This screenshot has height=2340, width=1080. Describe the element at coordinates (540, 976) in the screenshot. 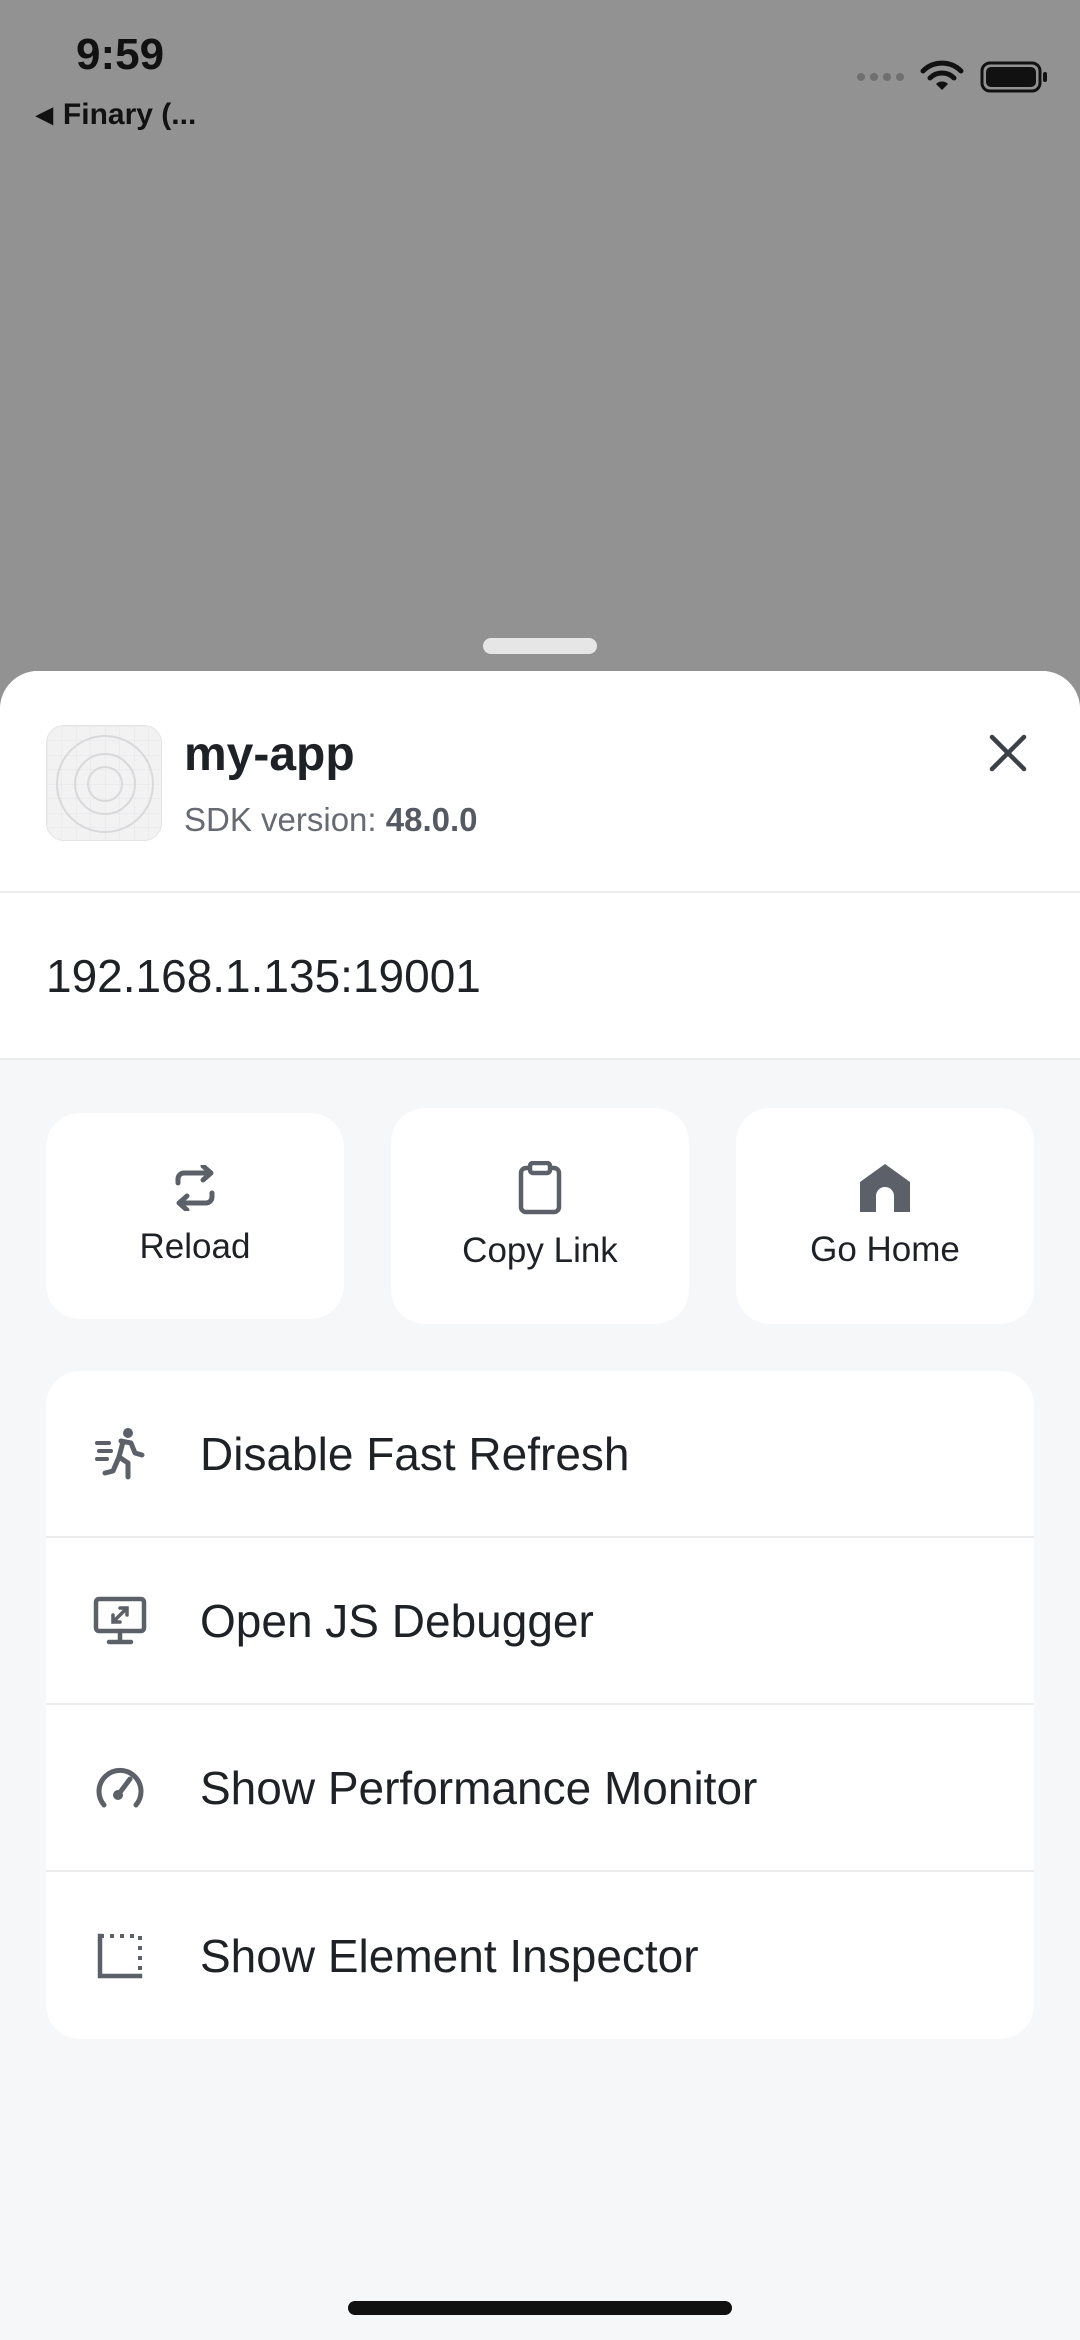

I see `dev-server-url-row: 192.168.1.135:19001` at that location.